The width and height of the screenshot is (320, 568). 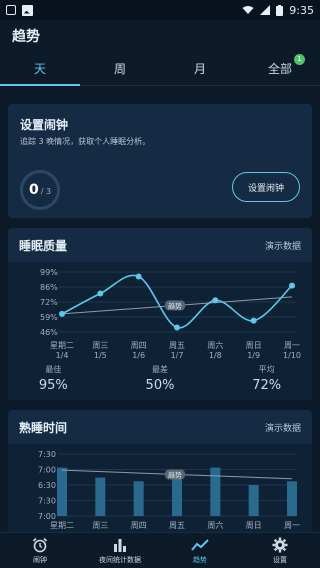 I want to click on tab-day-label: 天, so click(x=39, y=69).